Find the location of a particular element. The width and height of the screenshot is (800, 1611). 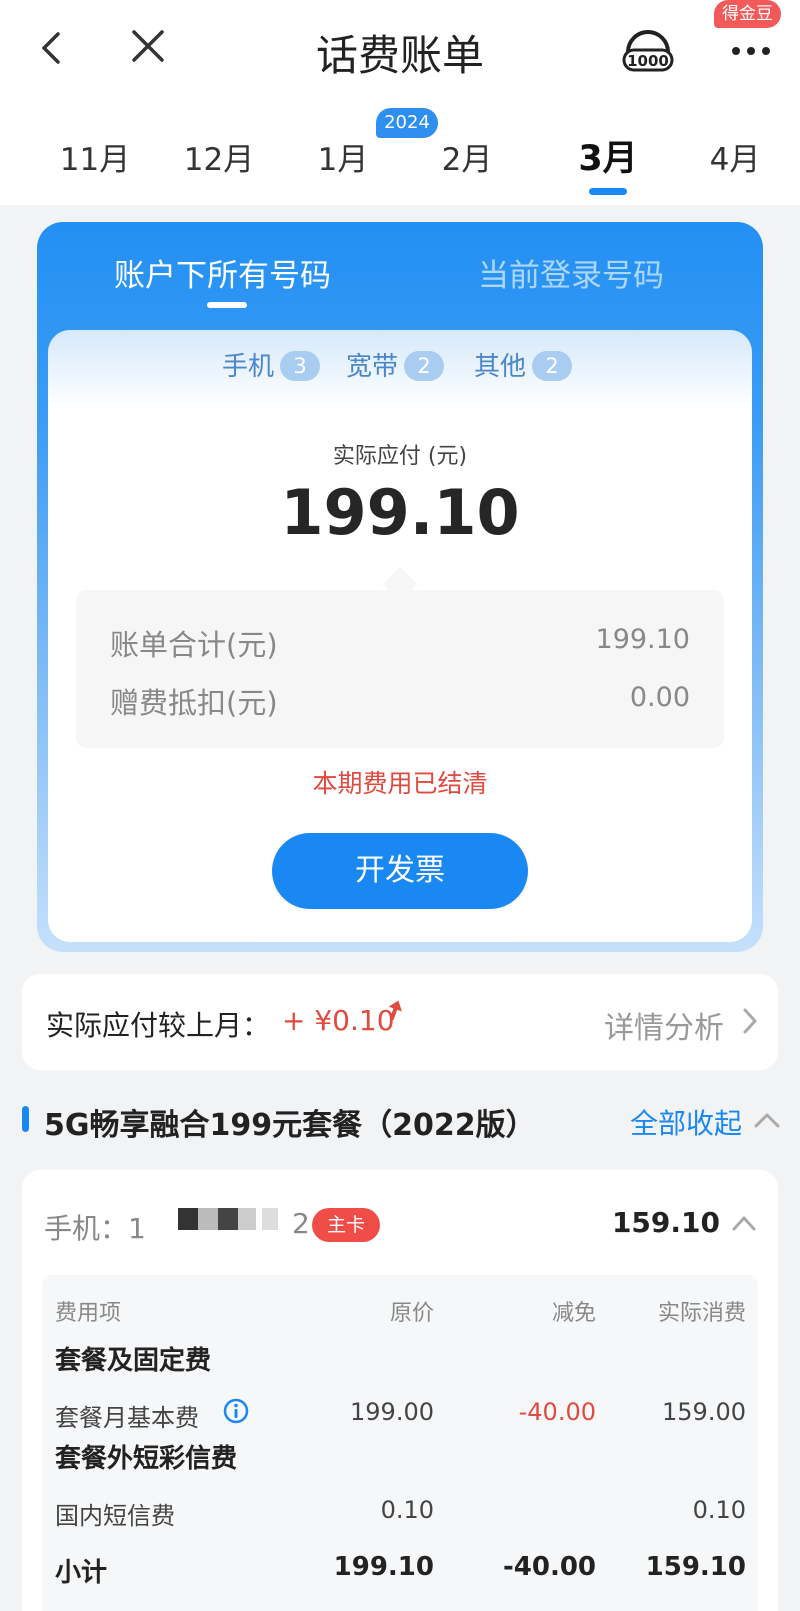

main-card-badge: 主卡 is located at coordinates (346, 1225).